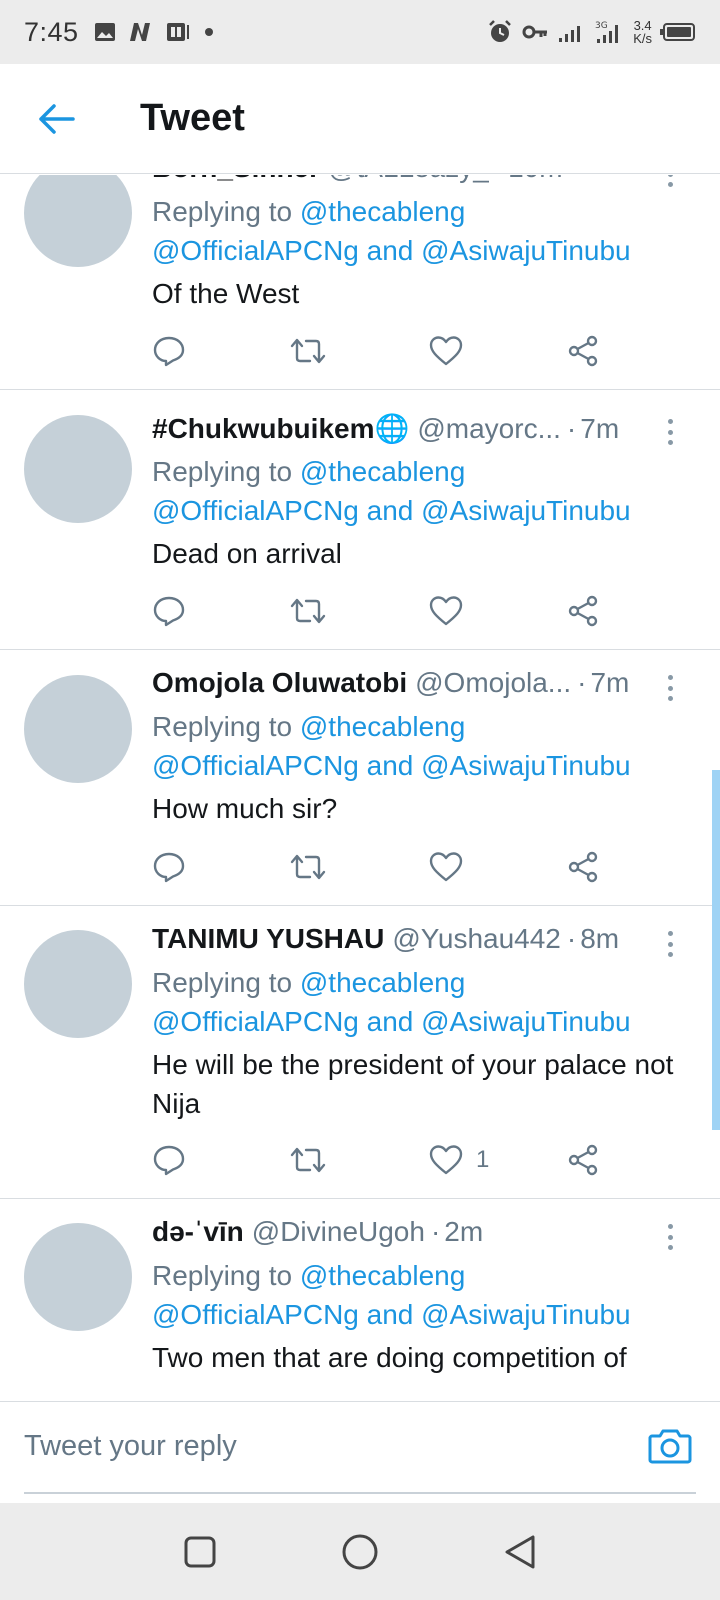 The width and height of the screenshot is (720, 1600). Describe the element at coordinates (51, 31) in the screenshot. I see `status-time: 7:45` at that location.